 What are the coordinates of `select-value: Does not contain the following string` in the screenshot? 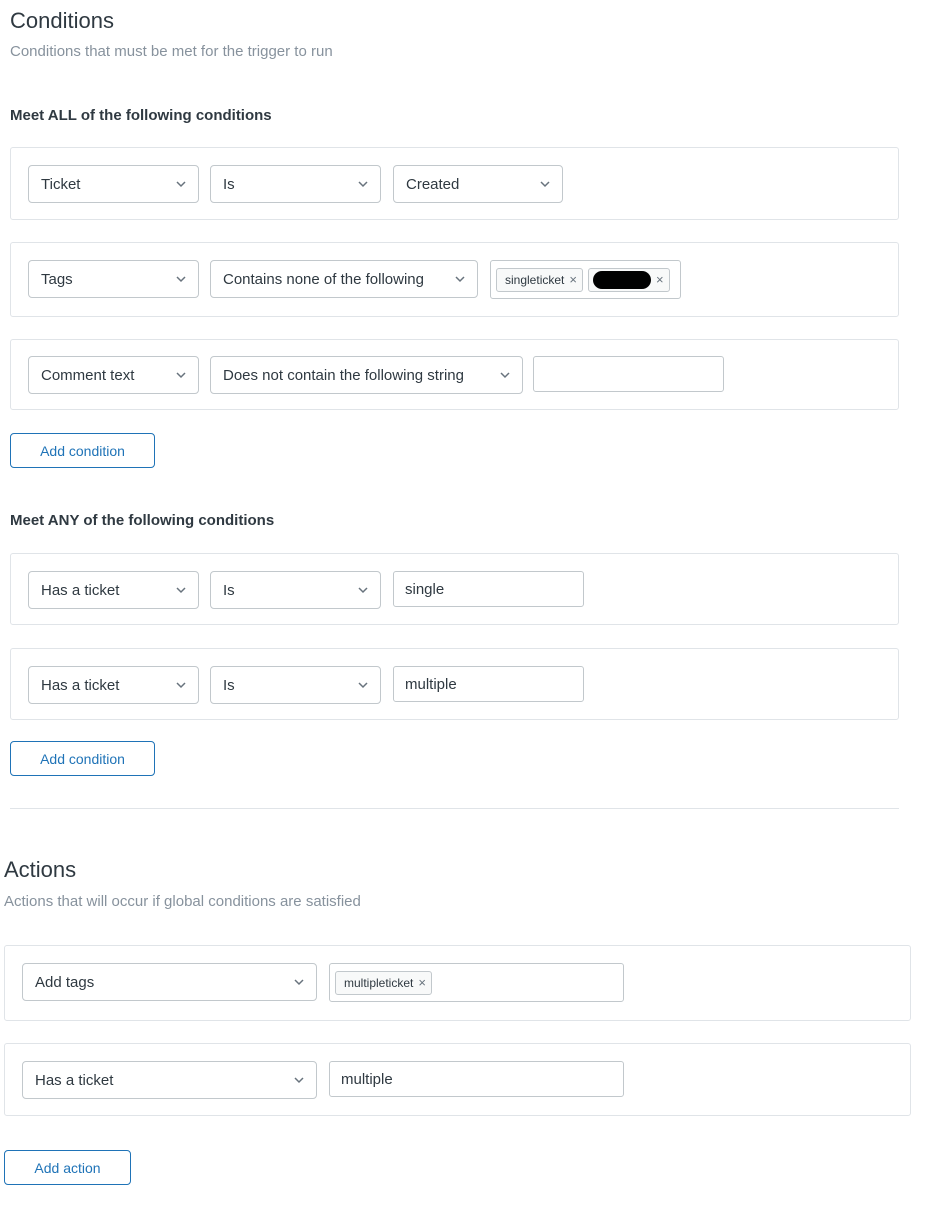 It's located at (343, 375).